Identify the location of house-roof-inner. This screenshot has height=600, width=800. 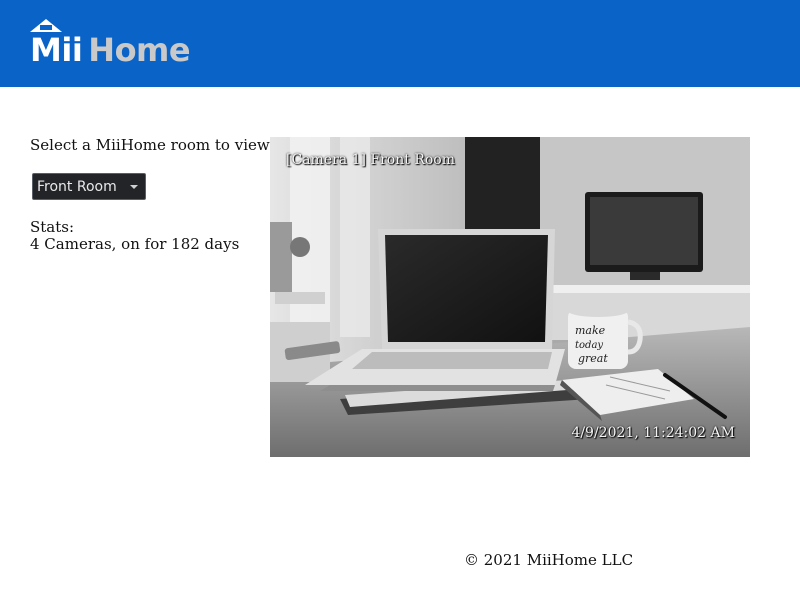
(46, 27).